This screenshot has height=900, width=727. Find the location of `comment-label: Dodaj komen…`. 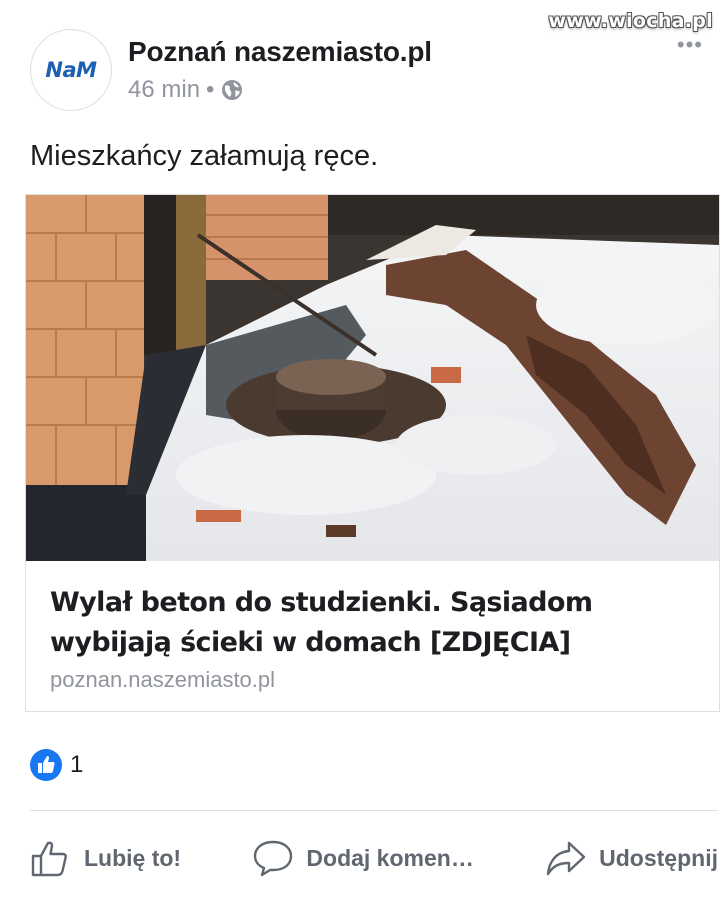

comment-label: Dodaj komen… is located at coordinates (390, 857).